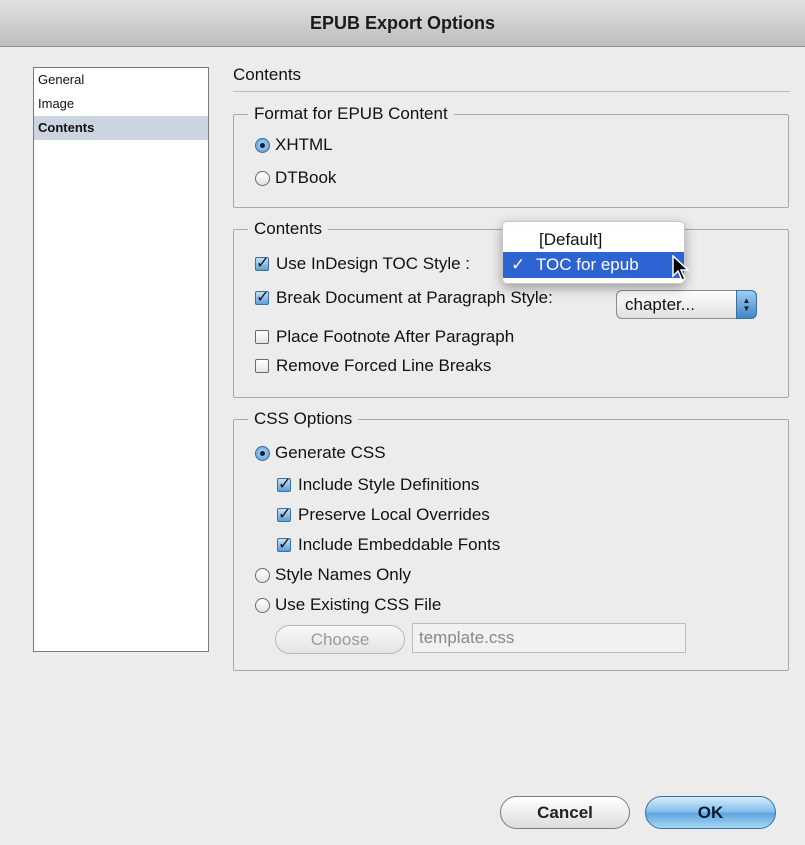 Image resolution: width=805 pixels, height=845 pixels. I want to click on include-style-definitions-label: Include Style Definitions, so click(389, 484).